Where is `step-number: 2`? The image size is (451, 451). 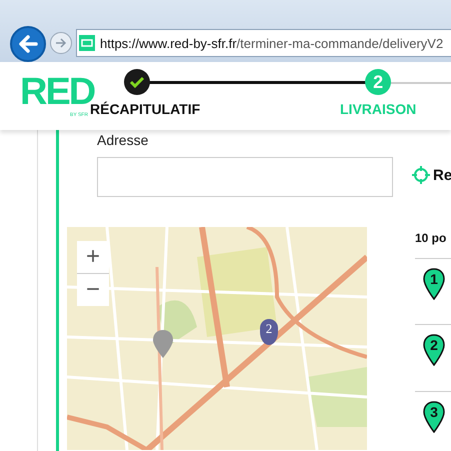
step-number: 2 is located at coordinates (378, 82).